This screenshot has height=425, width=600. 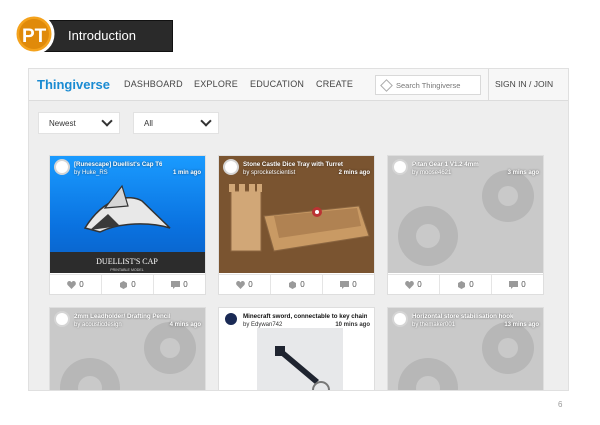 I want to click on nav-dashboard: DASHBOARD, so click(x=153, y=84).